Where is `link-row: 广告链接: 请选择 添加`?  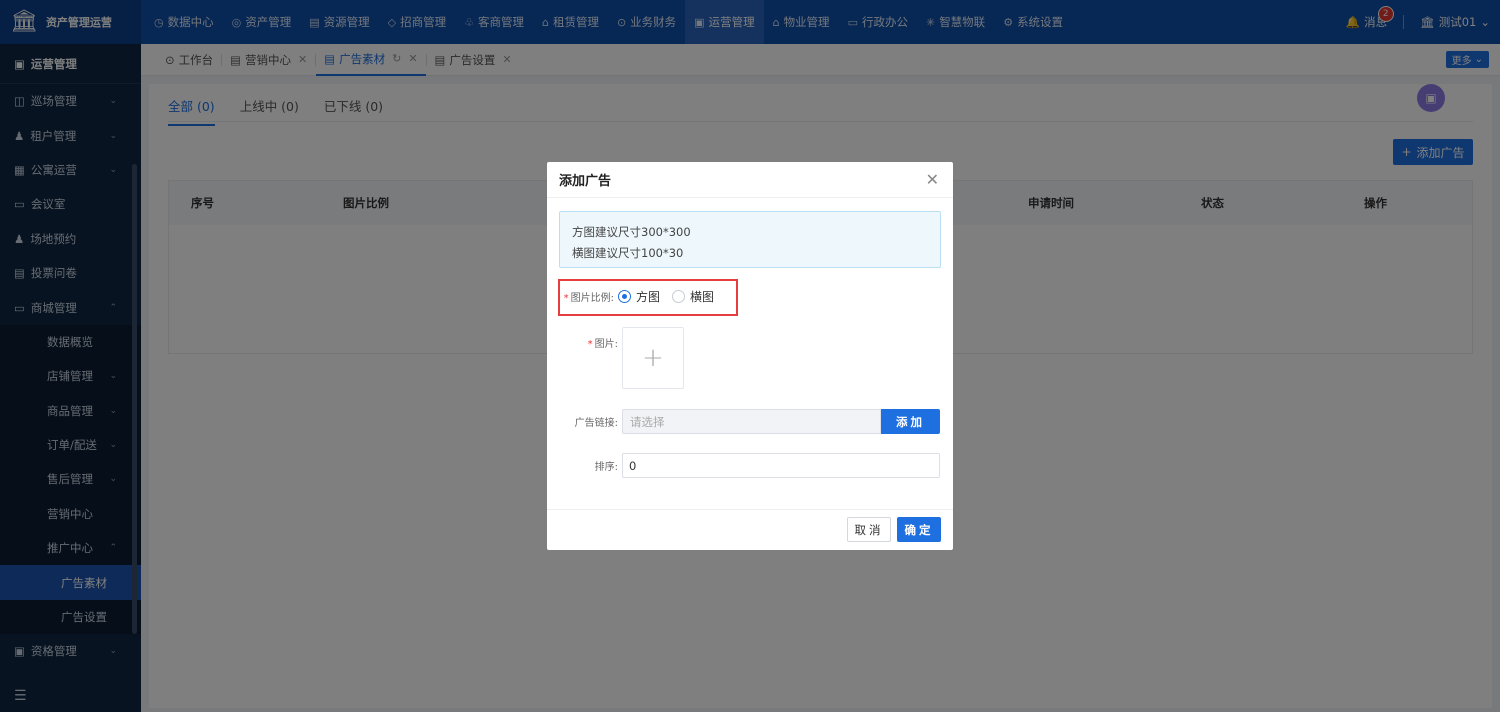 link-row: 广告链接: 请选择 添加 is located at coordinates (743, 421).